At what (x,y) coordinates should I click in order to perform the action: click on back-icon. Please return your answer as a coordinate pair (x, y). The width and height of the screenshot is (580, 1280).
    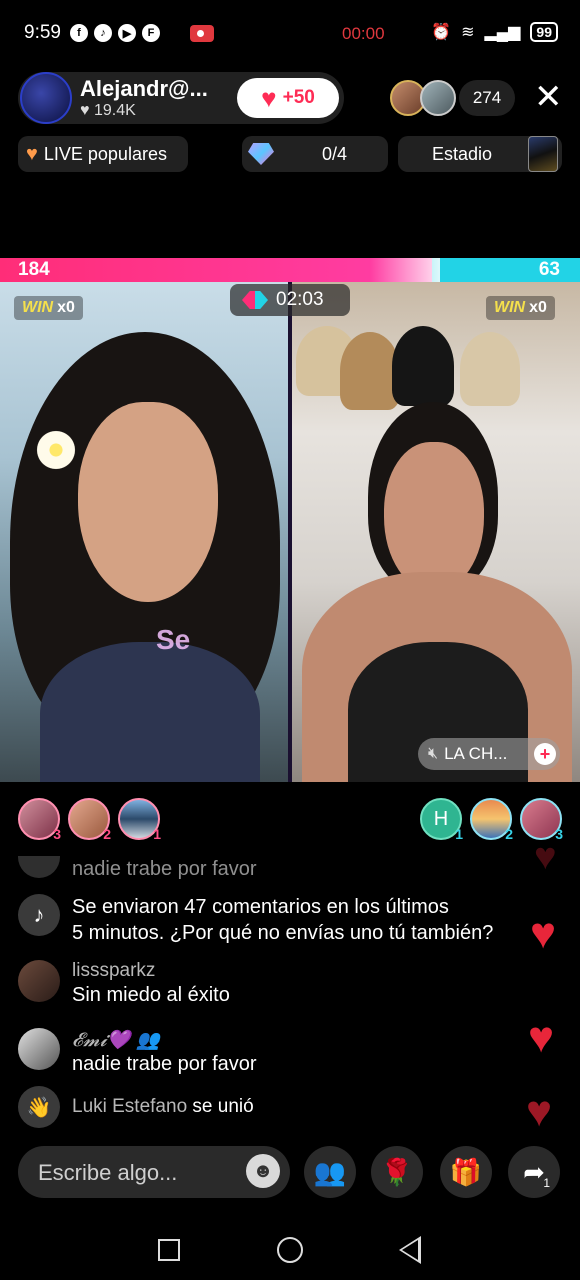
    Looking at the image, I should click on (410, 1250).